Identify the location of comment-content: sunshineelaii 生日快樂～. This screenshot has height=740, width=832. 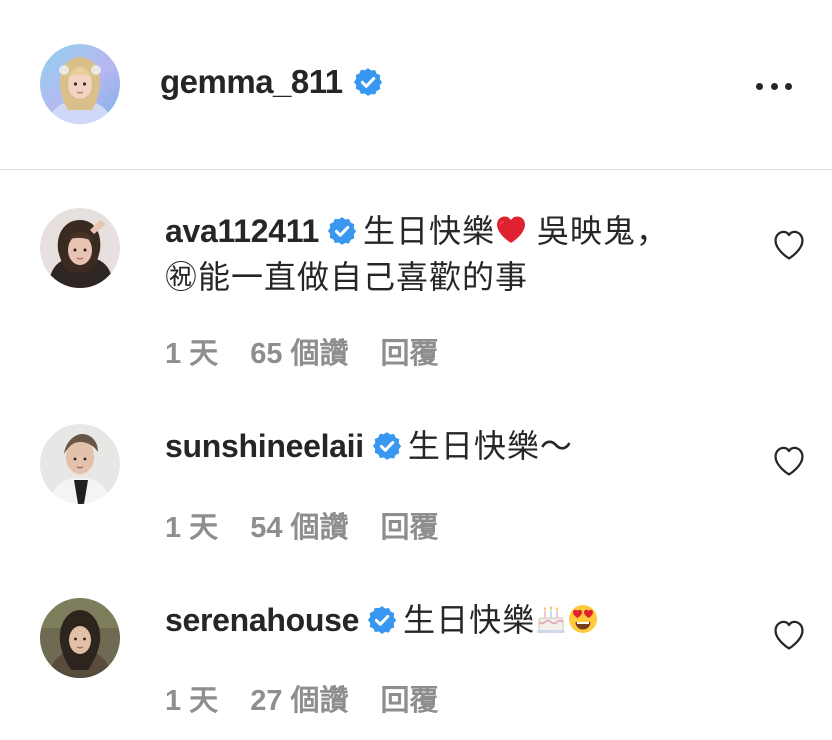
(445, 446).